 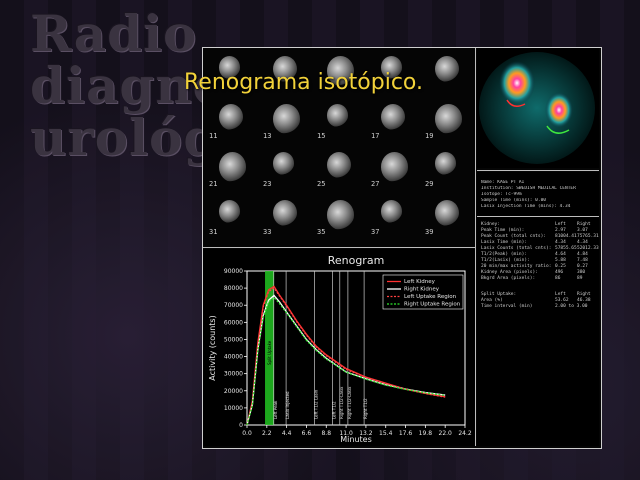 I want to click on scan-frame: 11, so click(x=226, y=121).